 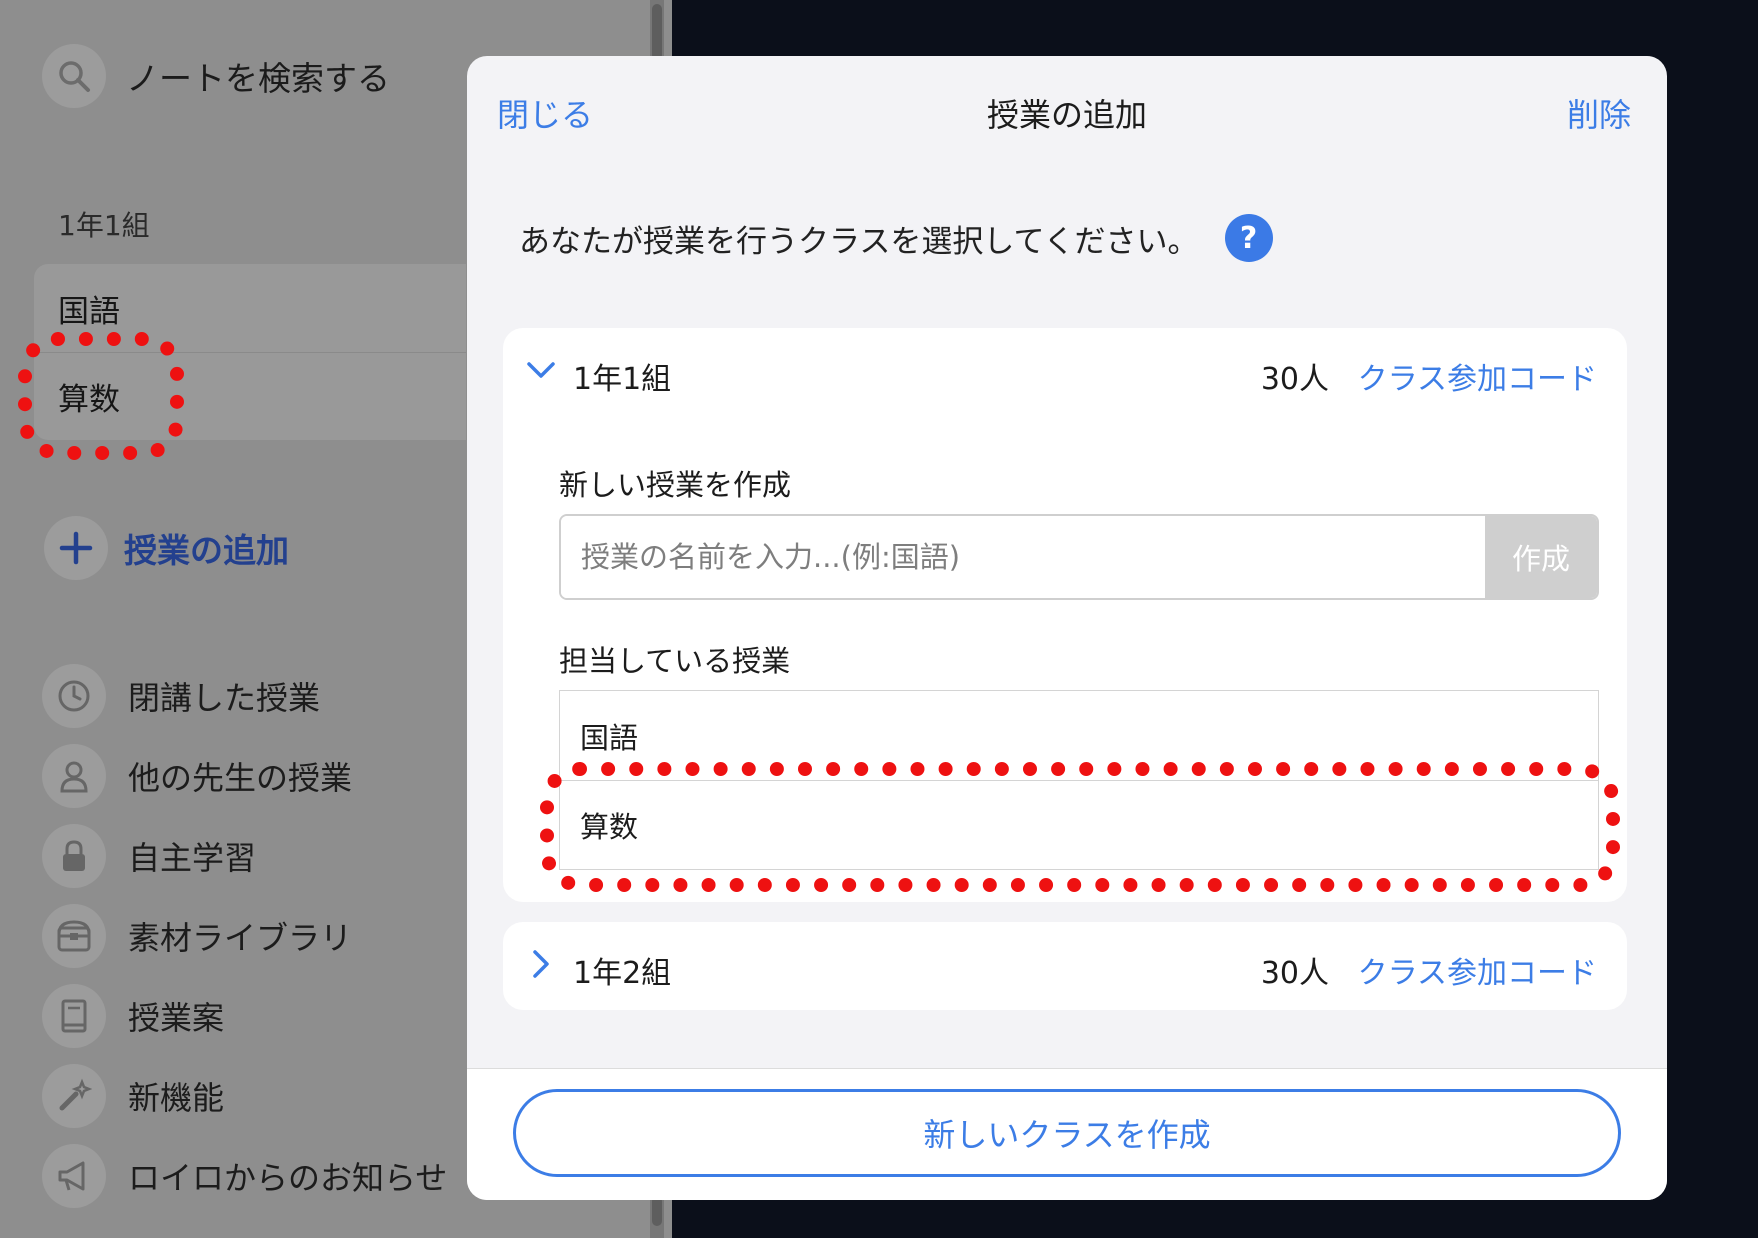 I want to click on book-icon, so click(x=74, y=1016).